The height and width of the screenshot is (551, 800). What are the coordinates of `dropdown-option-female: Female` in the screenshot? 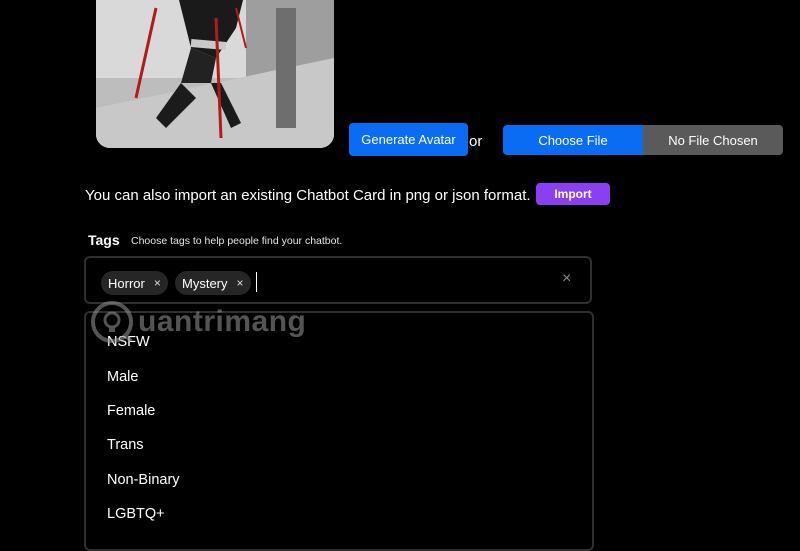 It's located at (131, 411).